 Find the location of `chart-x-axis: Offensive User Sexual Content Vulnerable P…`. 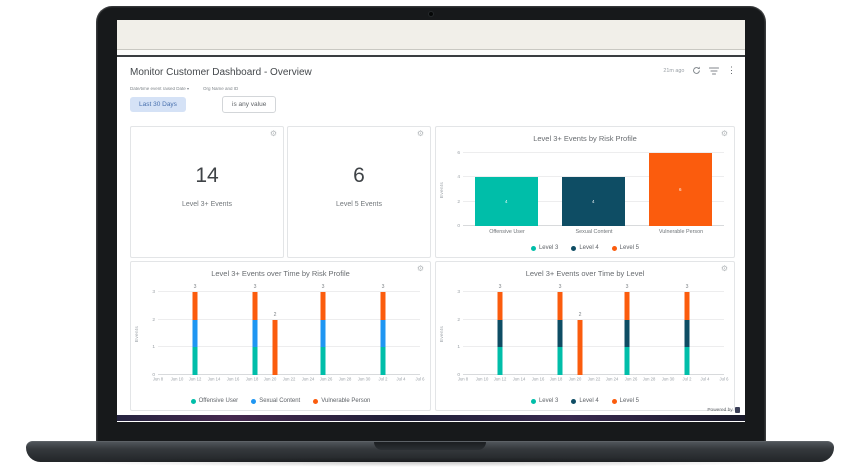

chart-x-axis: Offensive User Sexual Content Vulnerable P… is located at coordinates (593, 232).